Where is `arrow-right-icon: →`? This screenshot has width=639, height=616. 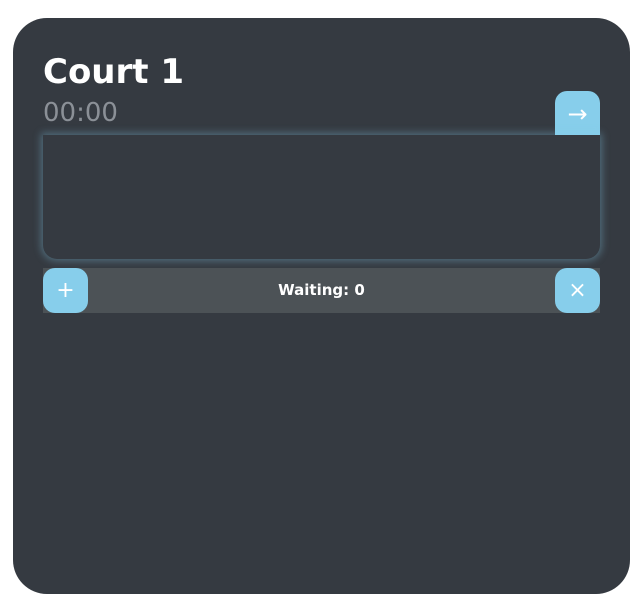
arrow-right-icon: → is located at coordinates (577, 114).